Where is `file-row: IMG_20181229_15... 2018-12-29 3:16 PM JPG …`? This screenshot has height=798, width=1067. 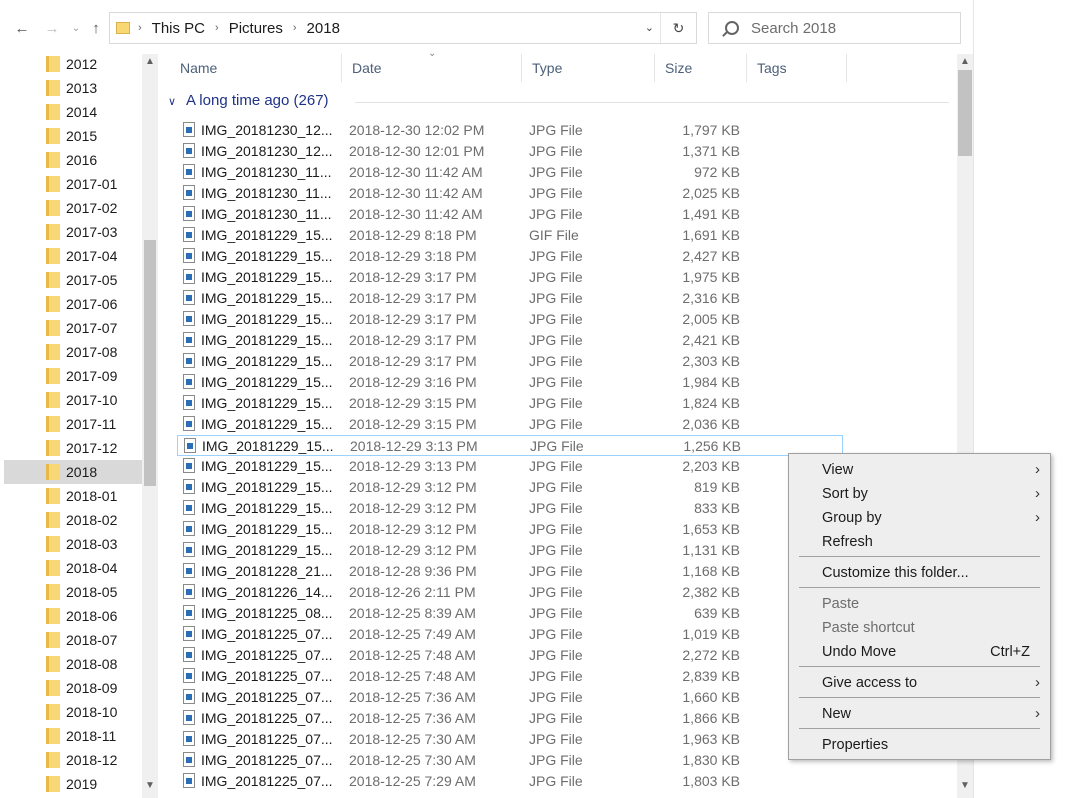
file-row: IMG_20181229_15... 2018-12-29 3:16 PM JPG … is located at coordinates (510, 382).